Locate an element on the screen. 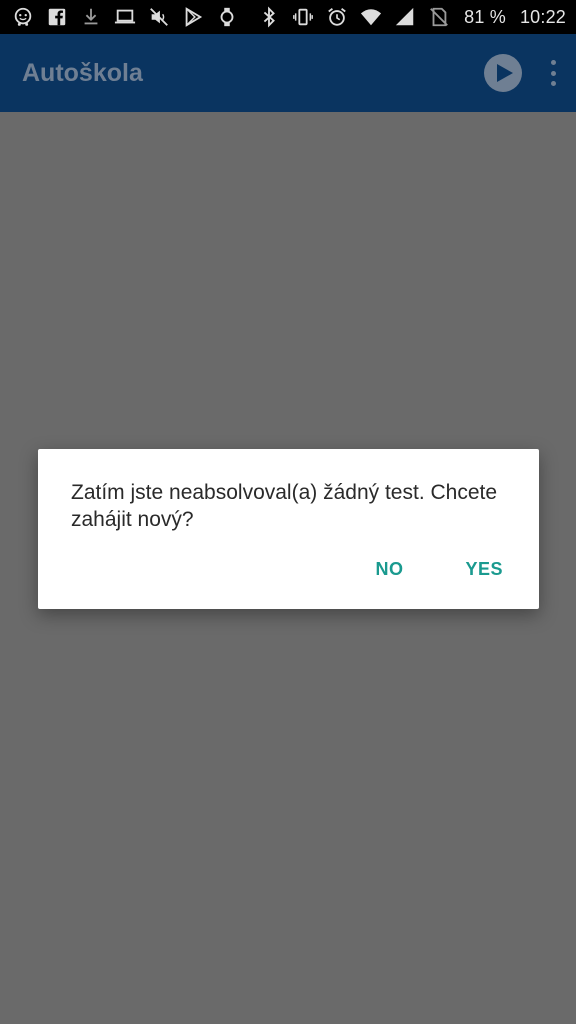 The width and height of the screenshot is (576, 1024). download-icon is located at coordinates (91, 17).